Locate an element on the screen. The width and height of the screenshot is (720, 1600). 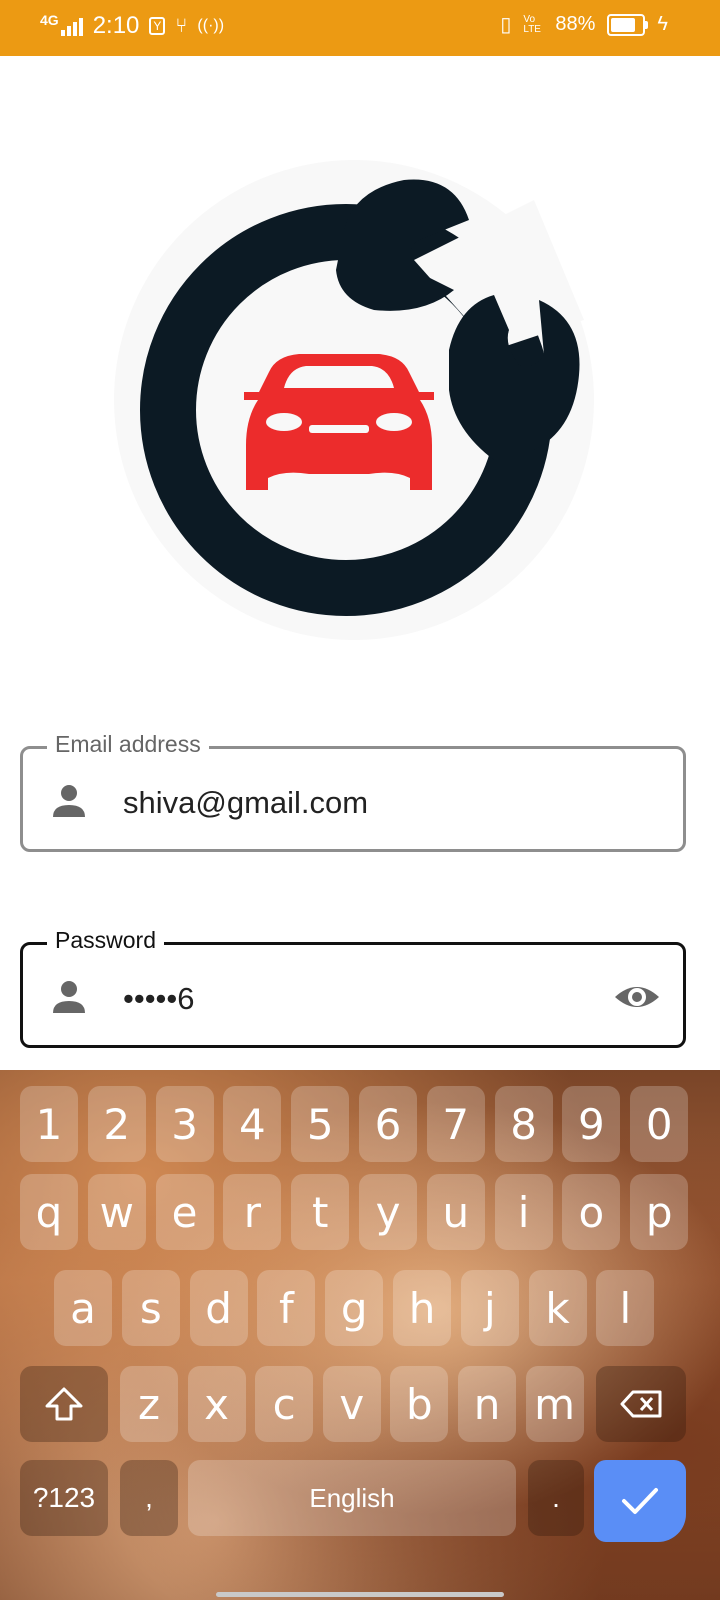
key-5: 5 is located at coordinates (320, 1124).